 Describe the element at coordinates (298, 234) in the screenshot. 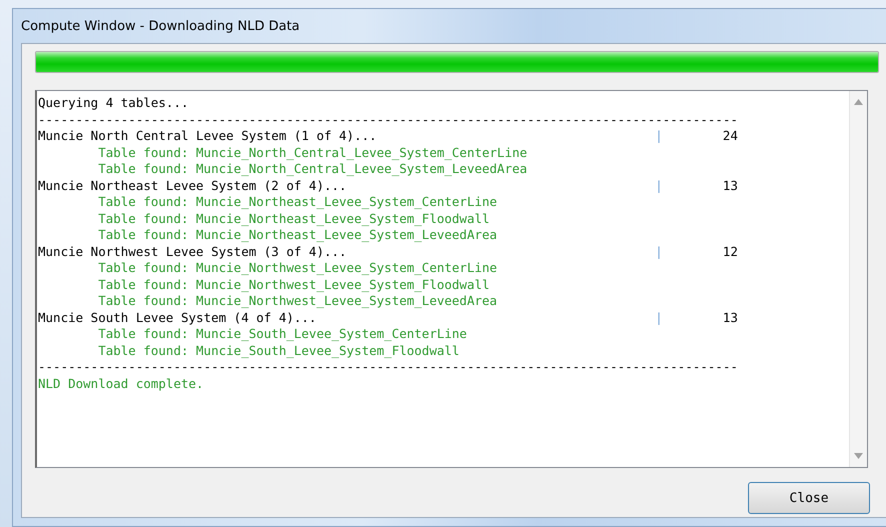

I see `log-line: Table found: Muncie_Northeast_Levee_System_LeveedArea` at that location.